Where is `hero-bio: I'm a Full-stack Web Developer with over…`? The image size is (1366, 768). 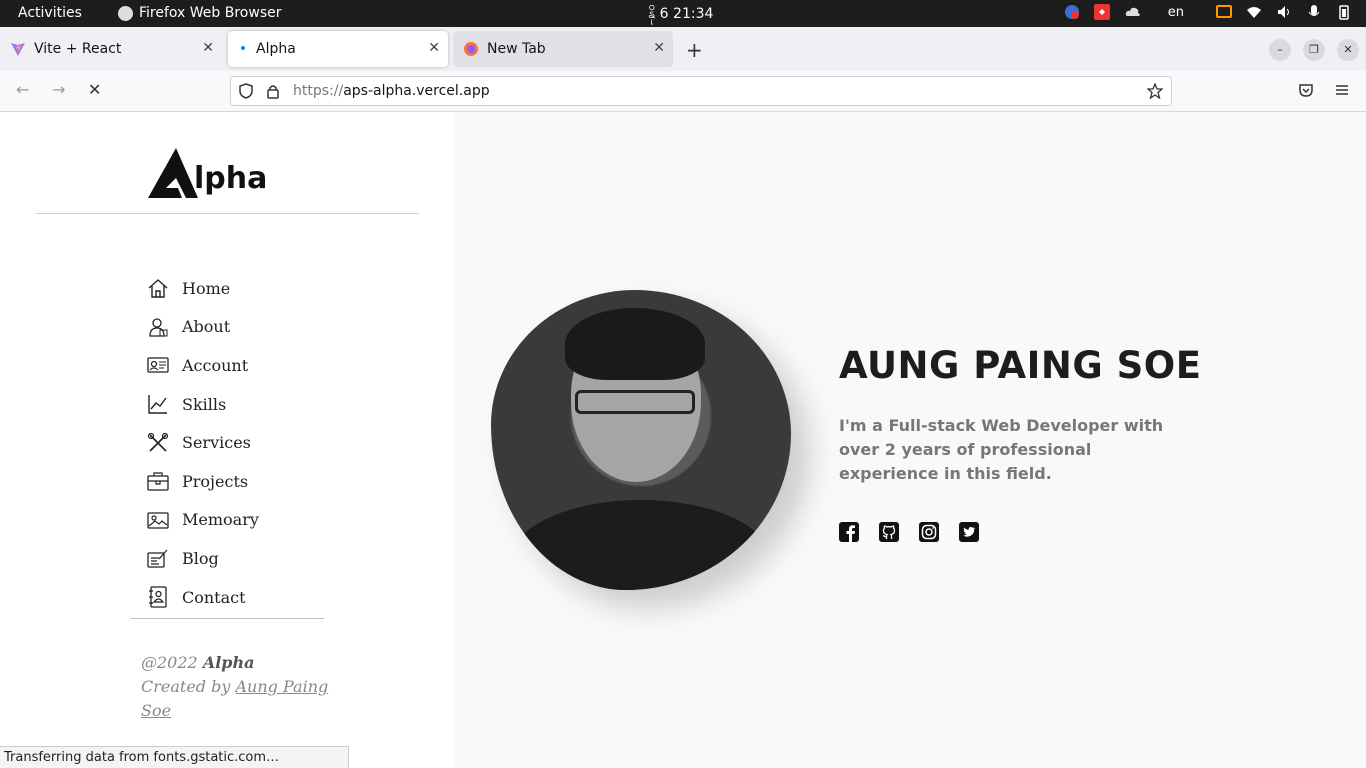 hero-bio: I'm a Full-stack Web Developer with over… is located at coordinates (1001, 449).